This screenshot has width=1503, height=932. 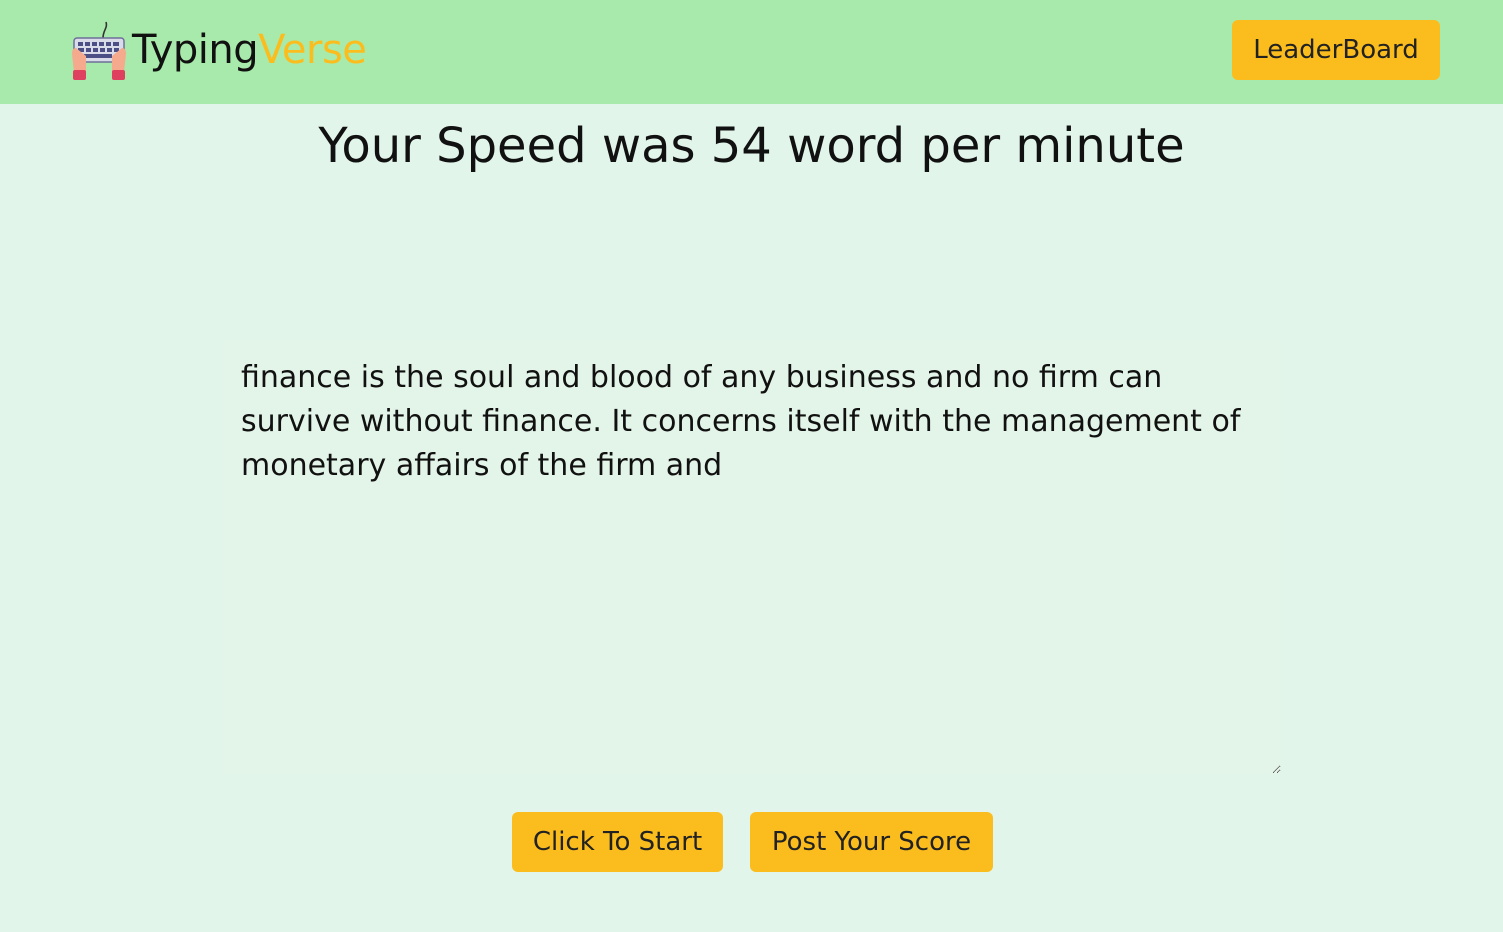 What do you see at coordinates (751, 146) in the screenshot?
I see `speed-result-heading: Your Speed was 54 word per minute` at bounding box center [751, 146].